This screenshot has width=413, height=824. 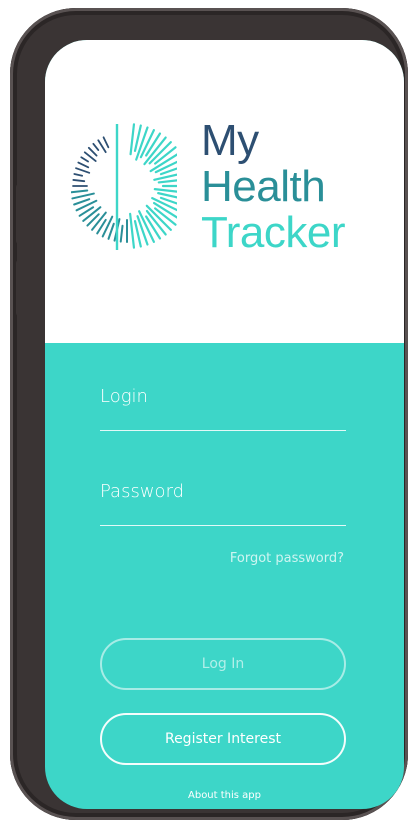 I want to click on password-field: Password, so click(x=223, y=495).